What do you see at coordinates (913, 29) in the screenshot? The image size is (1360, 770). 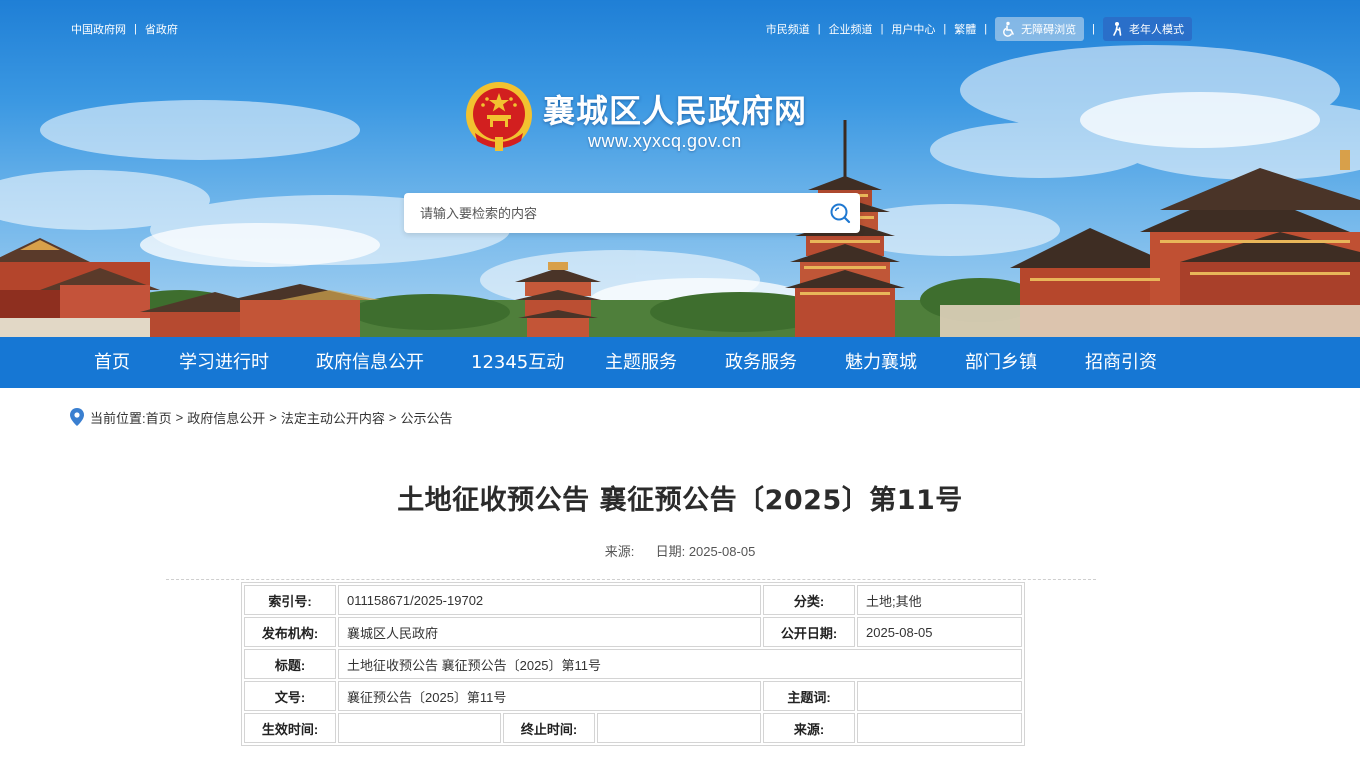 I see `link-user-center: 用户中心` at bounding box center [913, 29].